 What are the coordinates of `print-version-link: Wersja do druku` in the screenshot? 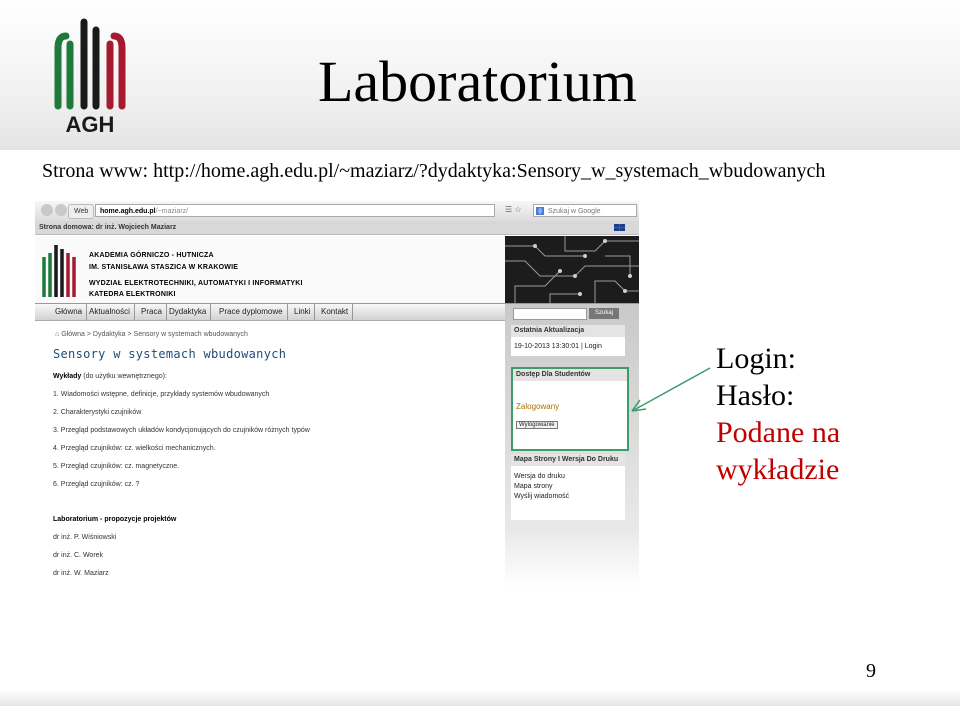 It's located at (568, 477).